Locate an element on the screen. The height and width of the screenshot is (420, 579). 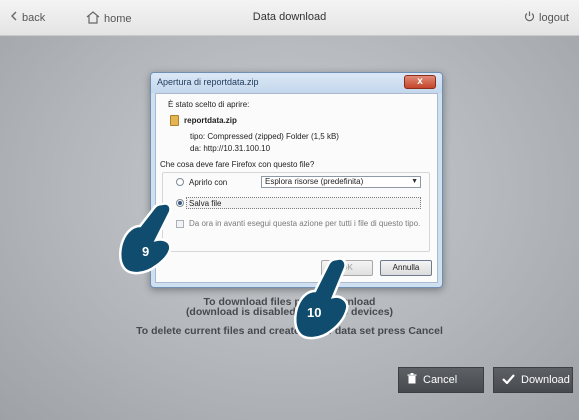
step-number: 10 is located at coordinates (314, 312).